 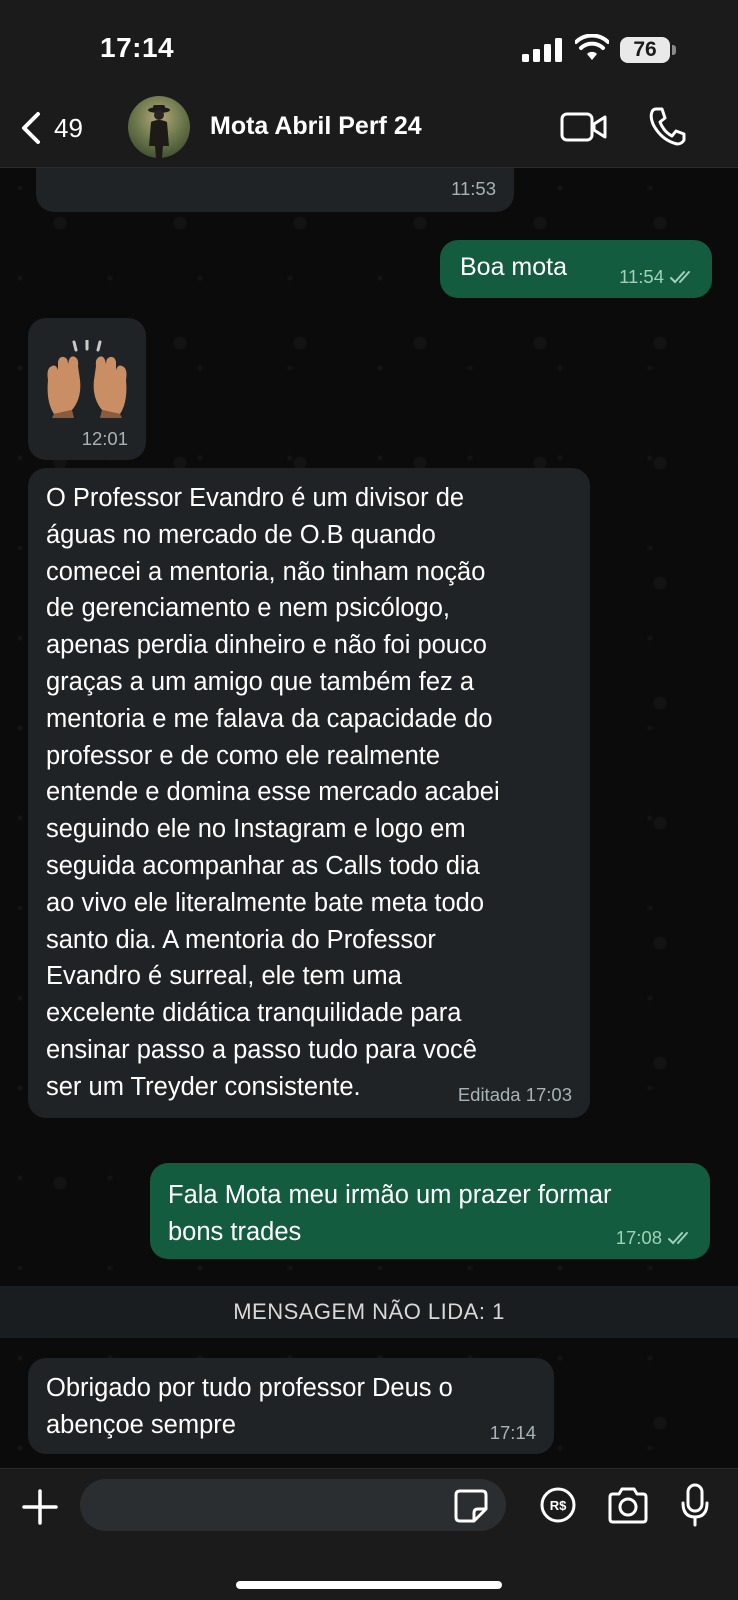 I want to click on message-input, so click(x=293, y=1505).